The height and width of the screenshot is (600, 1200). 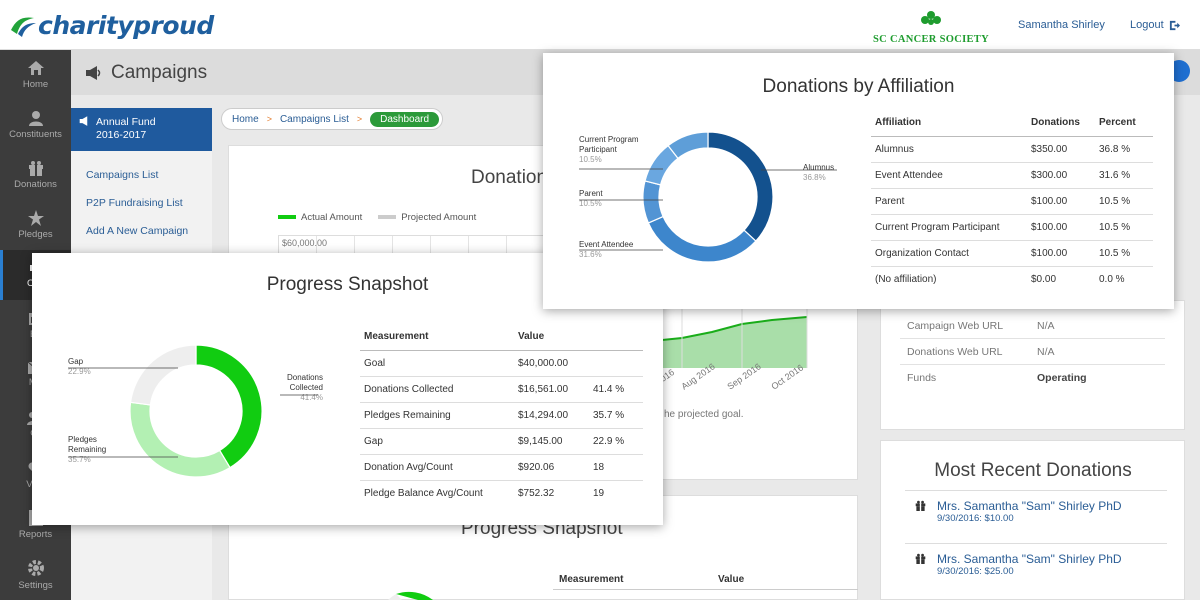 I want to click on logo-mark-icon, so click(x=23, y=27).